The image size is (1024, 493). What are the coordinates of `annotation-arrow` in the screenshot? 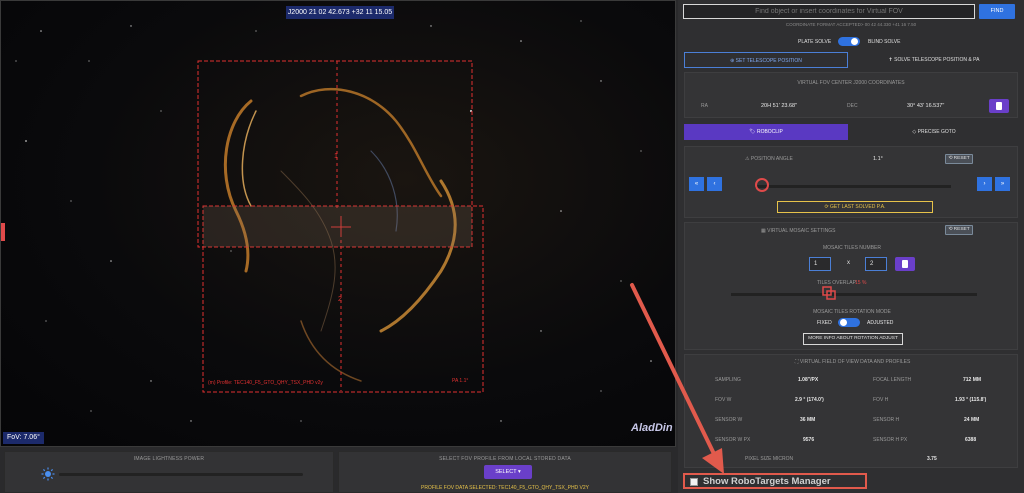 It's located at (677, 378).